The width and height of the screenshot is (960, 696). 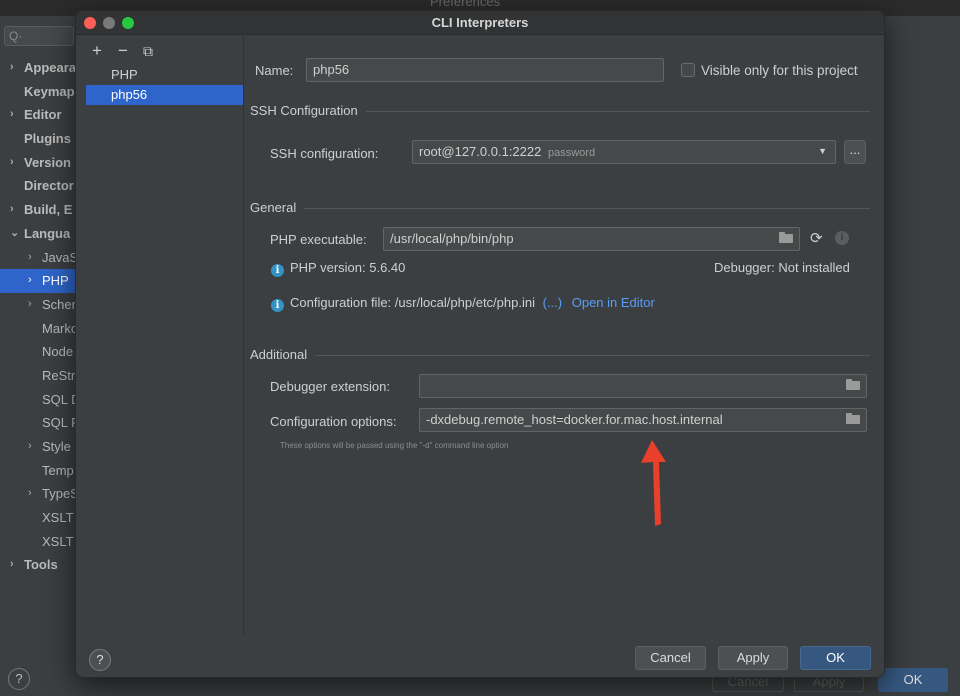 I want to click on settings-tree-item: Marko, so click(x=40, y=329).